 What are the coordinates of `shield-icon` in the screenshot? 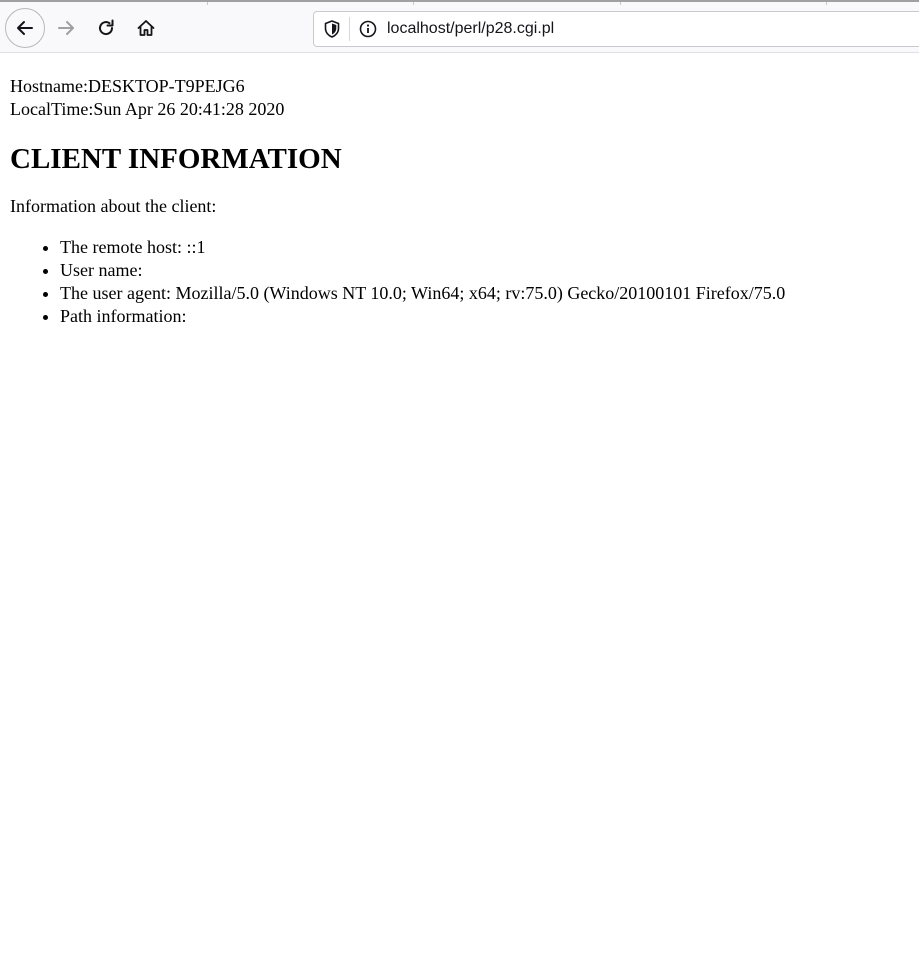 It's located at (332, 29).